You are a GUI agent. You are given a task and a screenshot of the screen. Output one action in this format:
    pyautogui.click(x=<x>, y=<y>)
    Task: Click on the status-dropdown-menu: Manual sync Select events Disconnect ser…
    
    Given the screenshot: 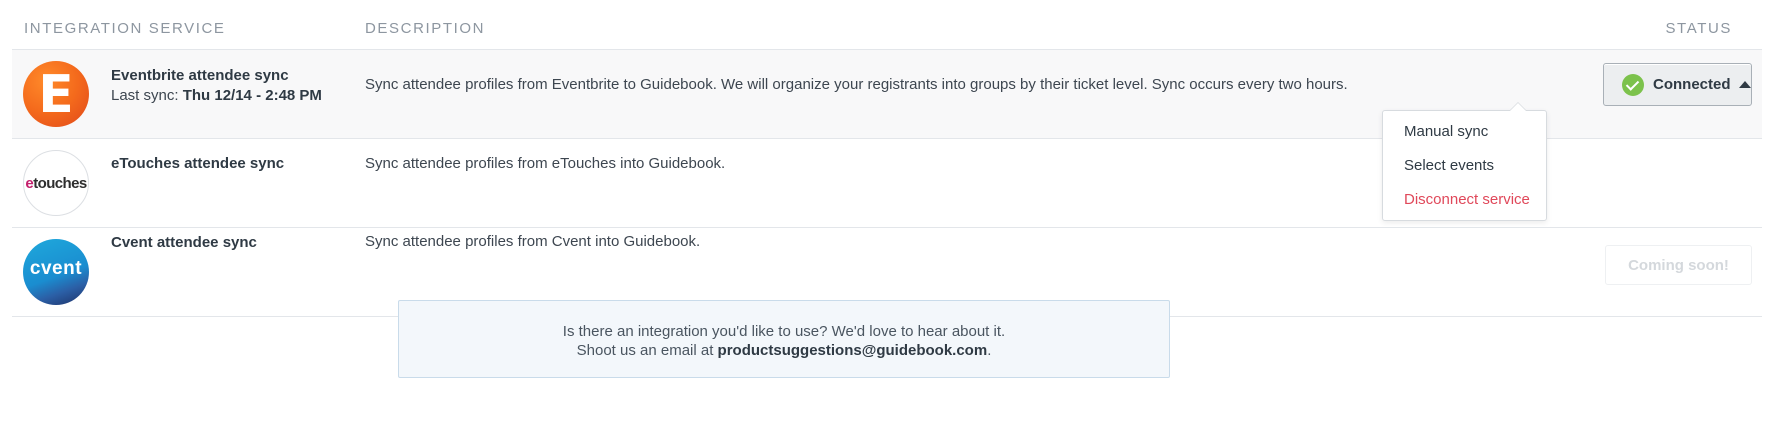 What is the action you would take?
    pyautogui.click(x=1464, y=161)
    